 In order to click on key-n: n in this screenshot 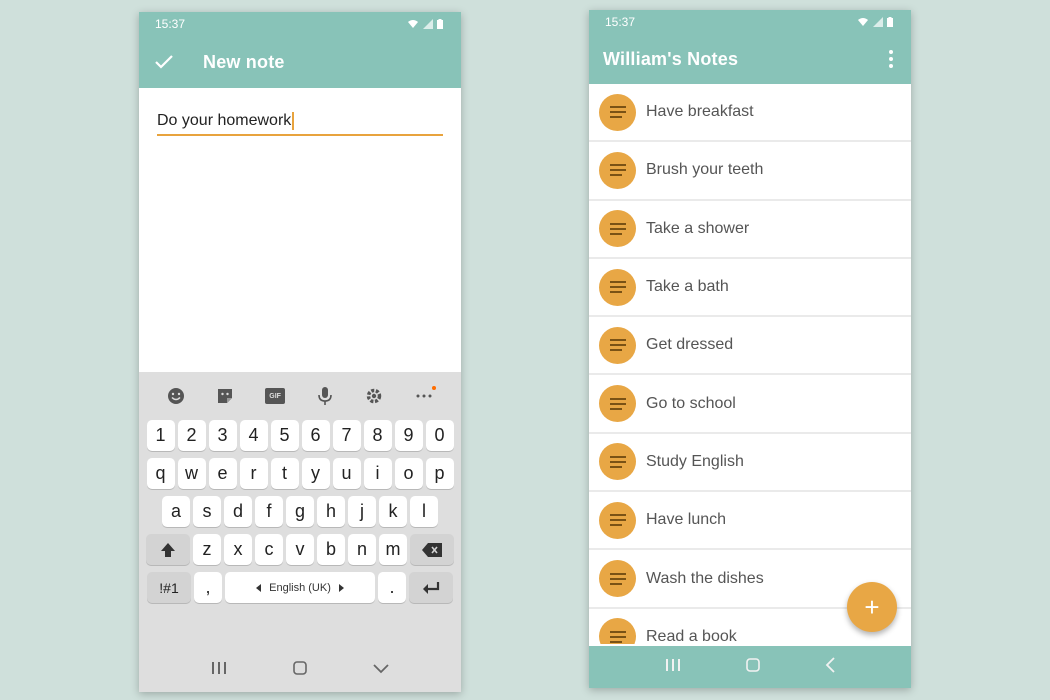, I will do `click(362, 549)`.